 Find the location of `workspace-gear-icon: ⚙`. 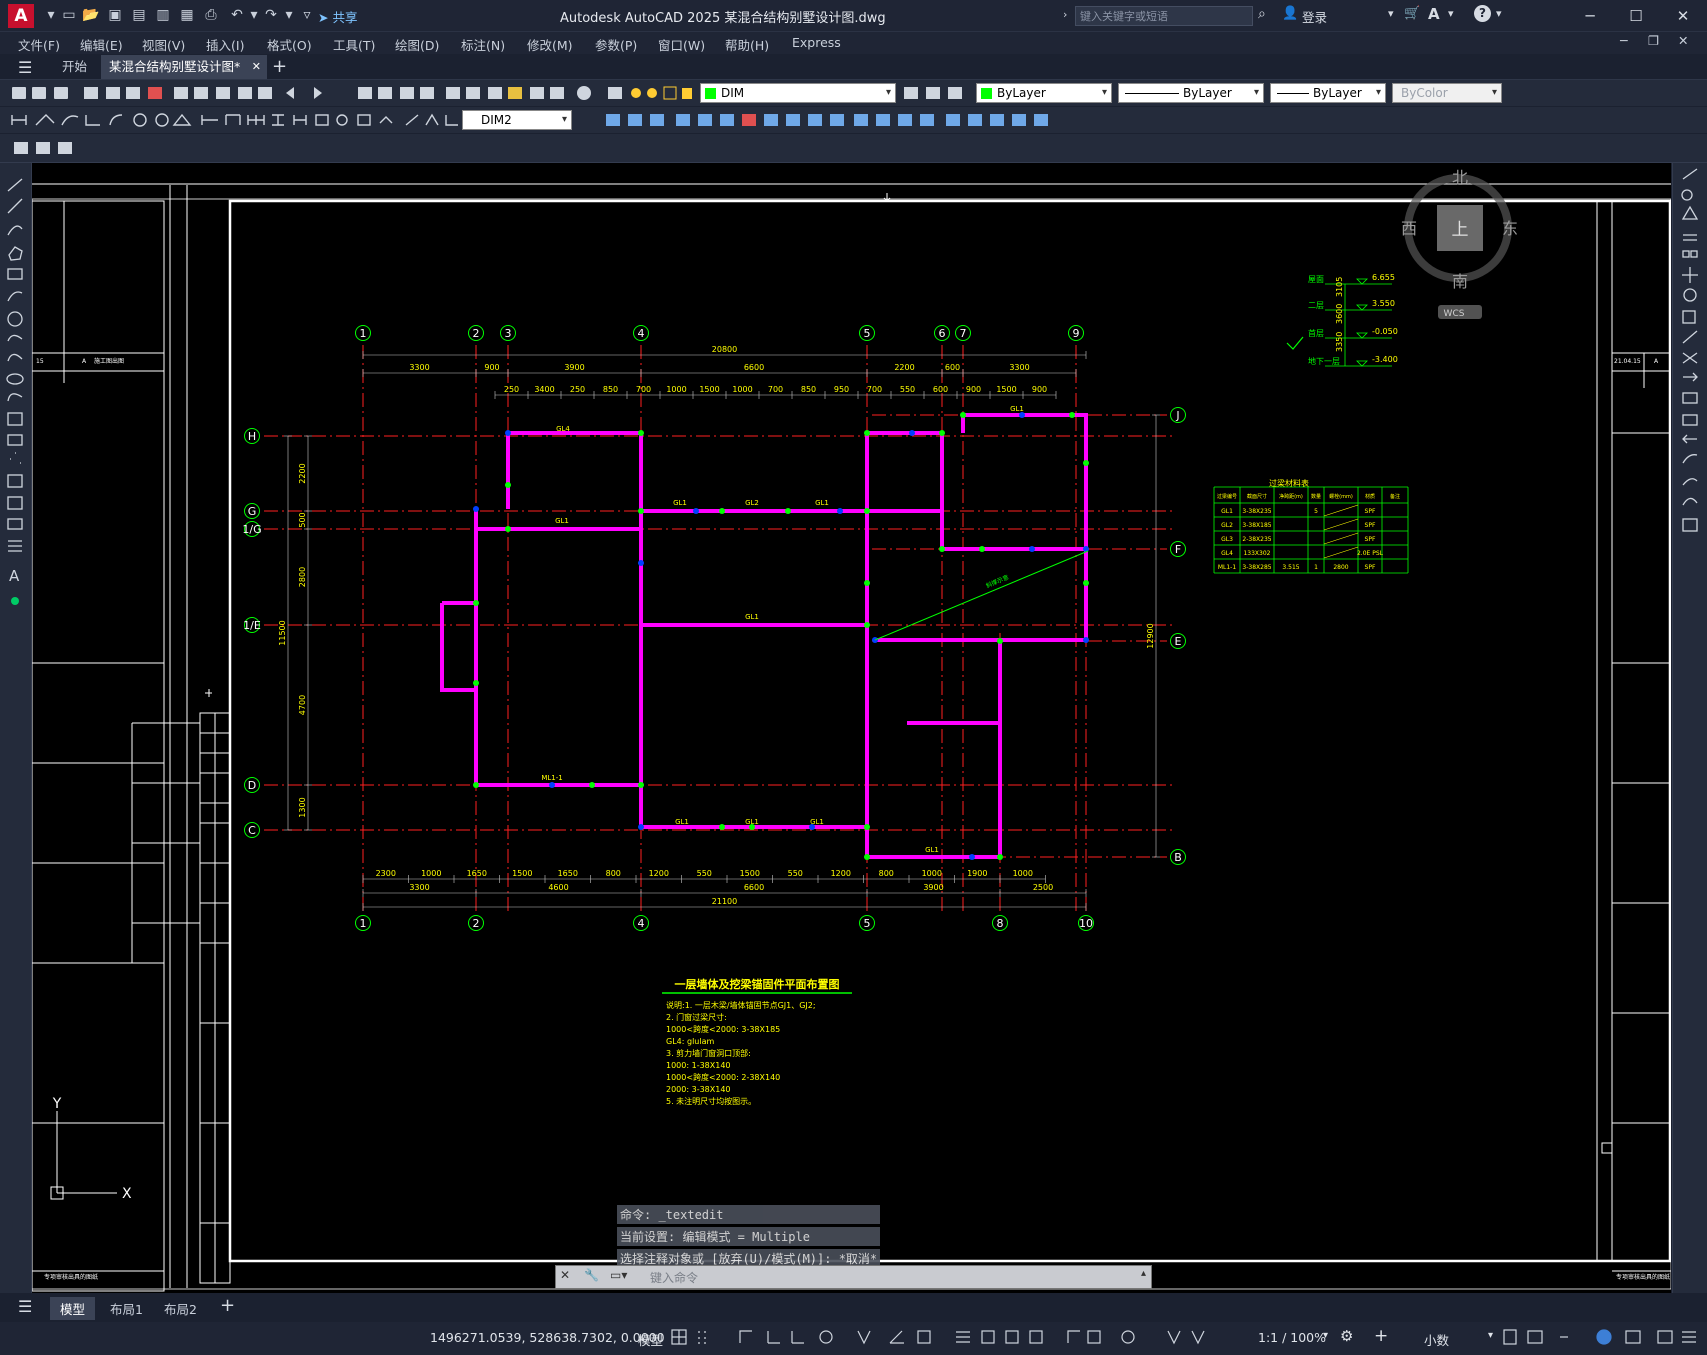

workspace-gear-icon: ⚙ is located at coordinates (1346, 1336).